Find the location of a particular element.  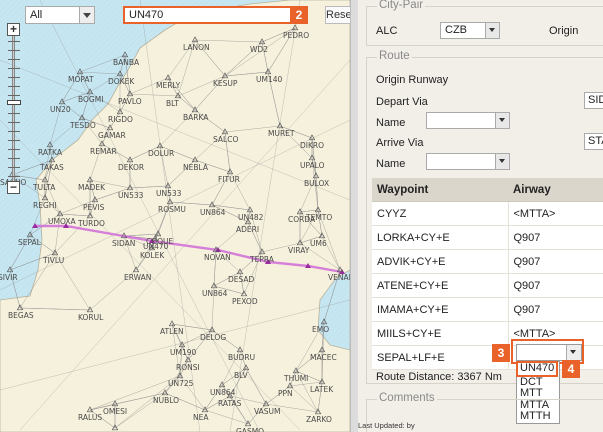

zoom-in-button: + is located at coordinates (13, 29).